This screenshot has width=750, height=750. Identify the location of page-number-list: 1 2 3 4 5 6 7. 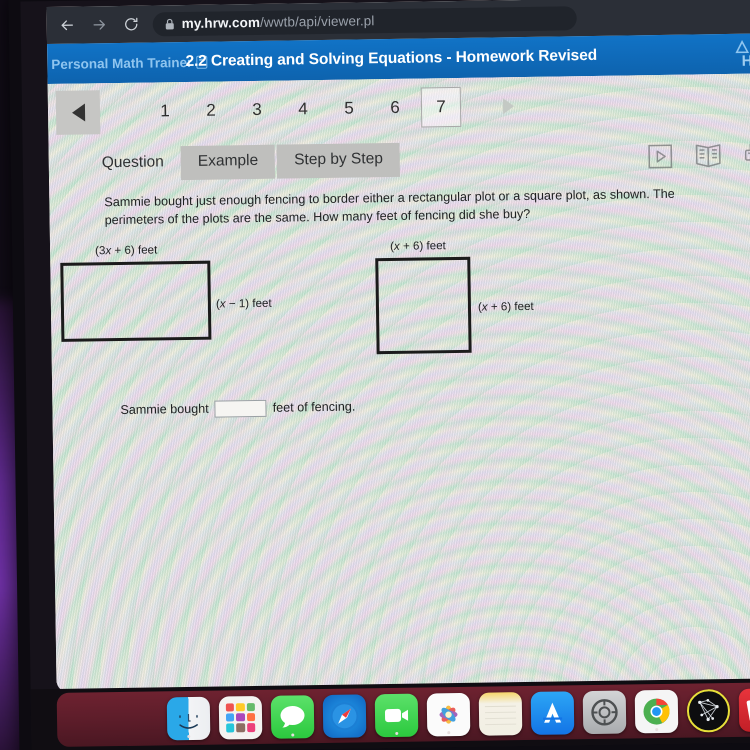
(302, 109).